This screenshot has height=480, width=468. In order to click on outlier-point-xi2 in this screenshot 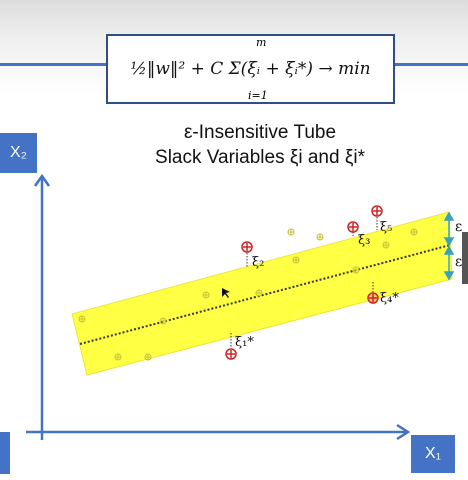, I will do `click(247, 247)`.